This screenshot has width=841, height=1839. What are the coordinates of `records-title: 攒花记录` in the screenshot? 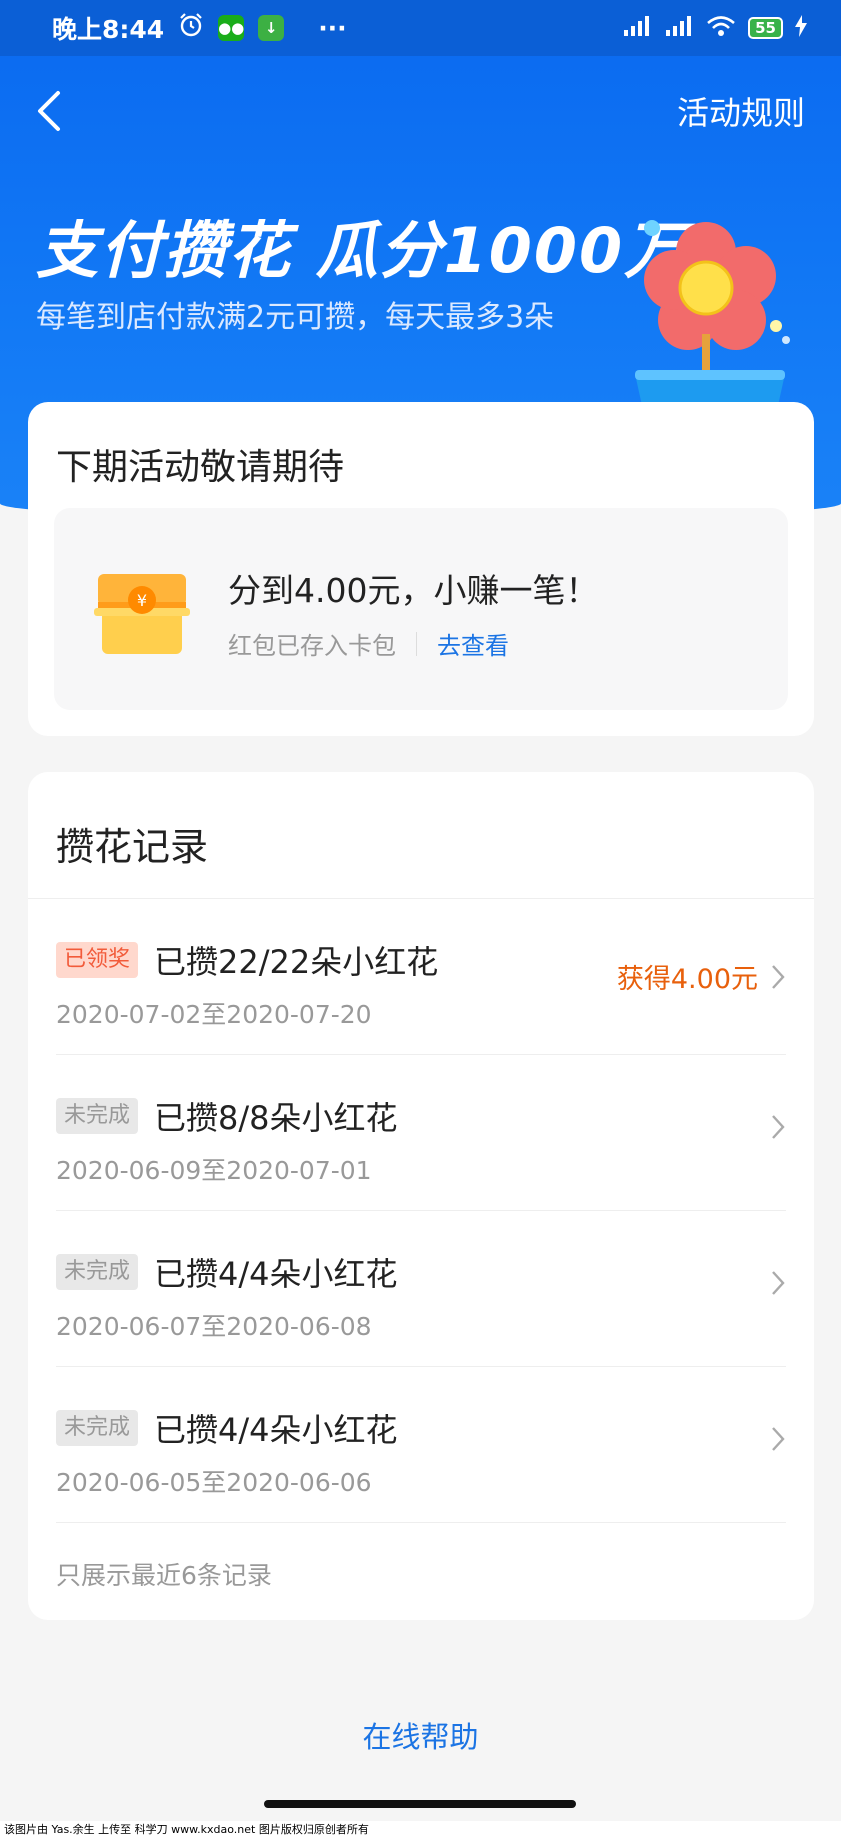 It's located at (132, 847).